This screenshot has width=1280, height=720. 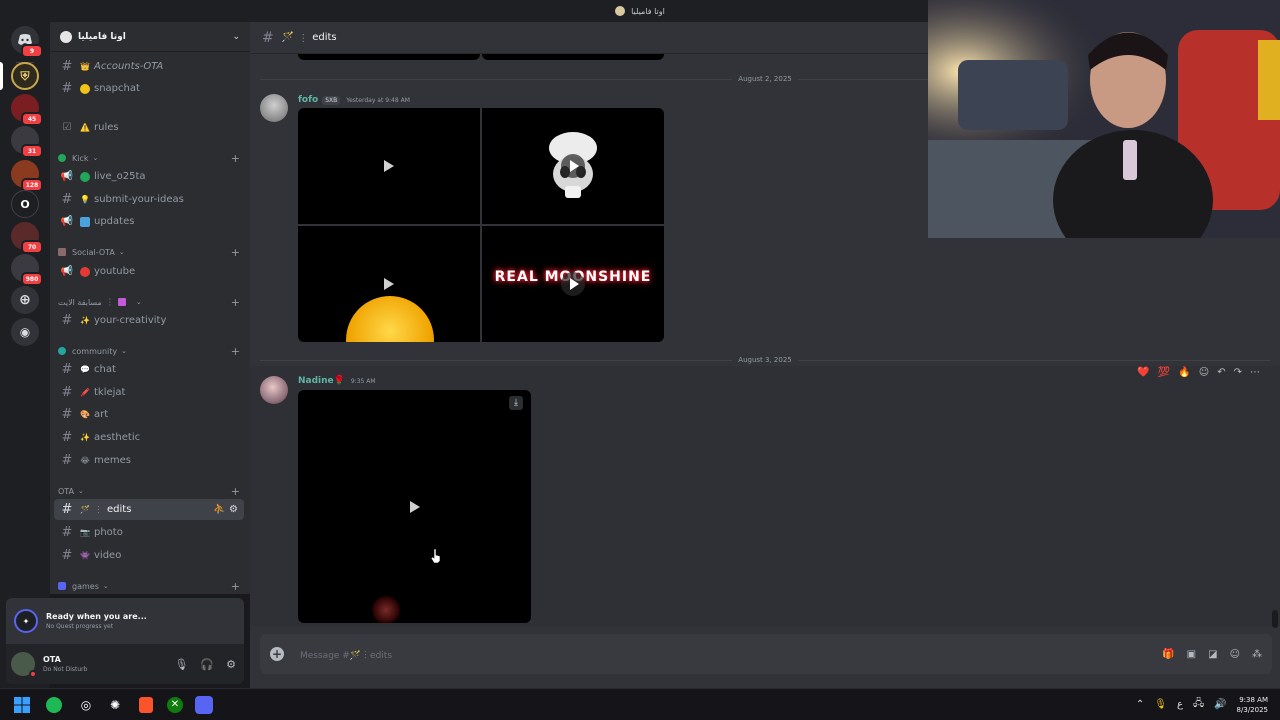 What do you see at coordinates (204, 704) in the screenshot?
I see `discord-taskbar-icon` at bounding box center [204, 704].